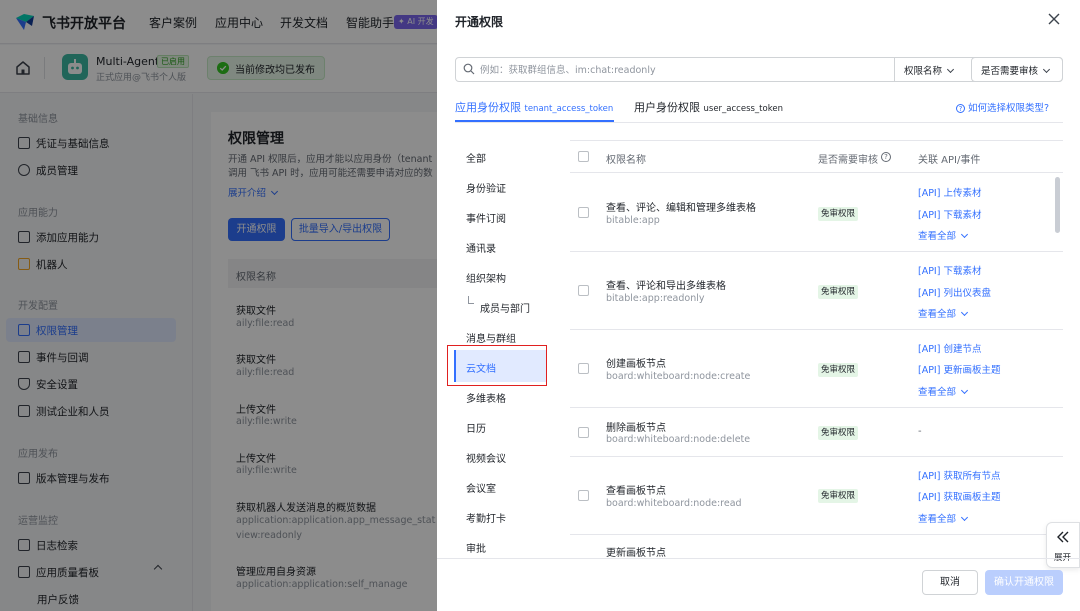 The height and width of the screenshot is (611, 1080). What do you see at coordinates (682, 70) in the screenshot?
I see `search-input` at bounding box center [682, 70].